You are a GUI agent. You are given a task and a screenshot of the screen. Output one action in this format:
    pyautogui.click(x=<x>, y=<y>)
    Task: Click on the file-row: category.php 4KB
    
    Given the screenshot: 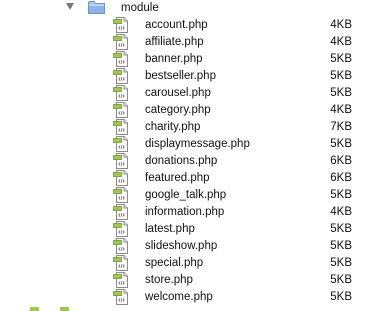 What is the action you would take?
    pyautogui.click(x=184, y=109)
    